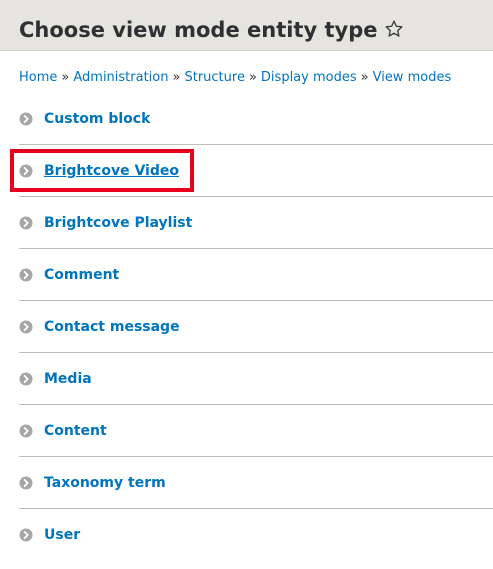  Describe the element at coordinates (256, 431) in the screenshot. I see `list-item: Content` at that location.